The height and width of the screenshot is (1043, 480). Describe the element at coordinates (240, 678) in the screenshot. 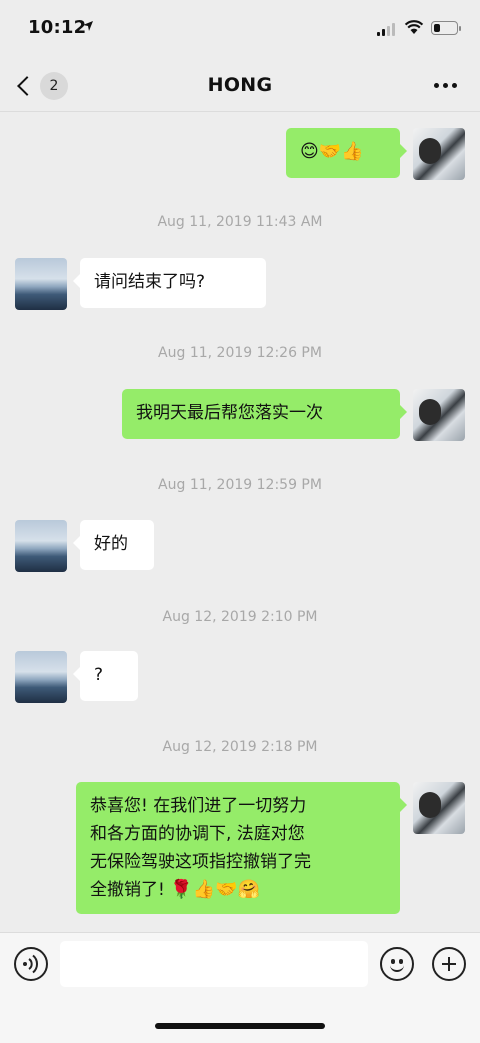

I see `incoming-message: ?` at that location.